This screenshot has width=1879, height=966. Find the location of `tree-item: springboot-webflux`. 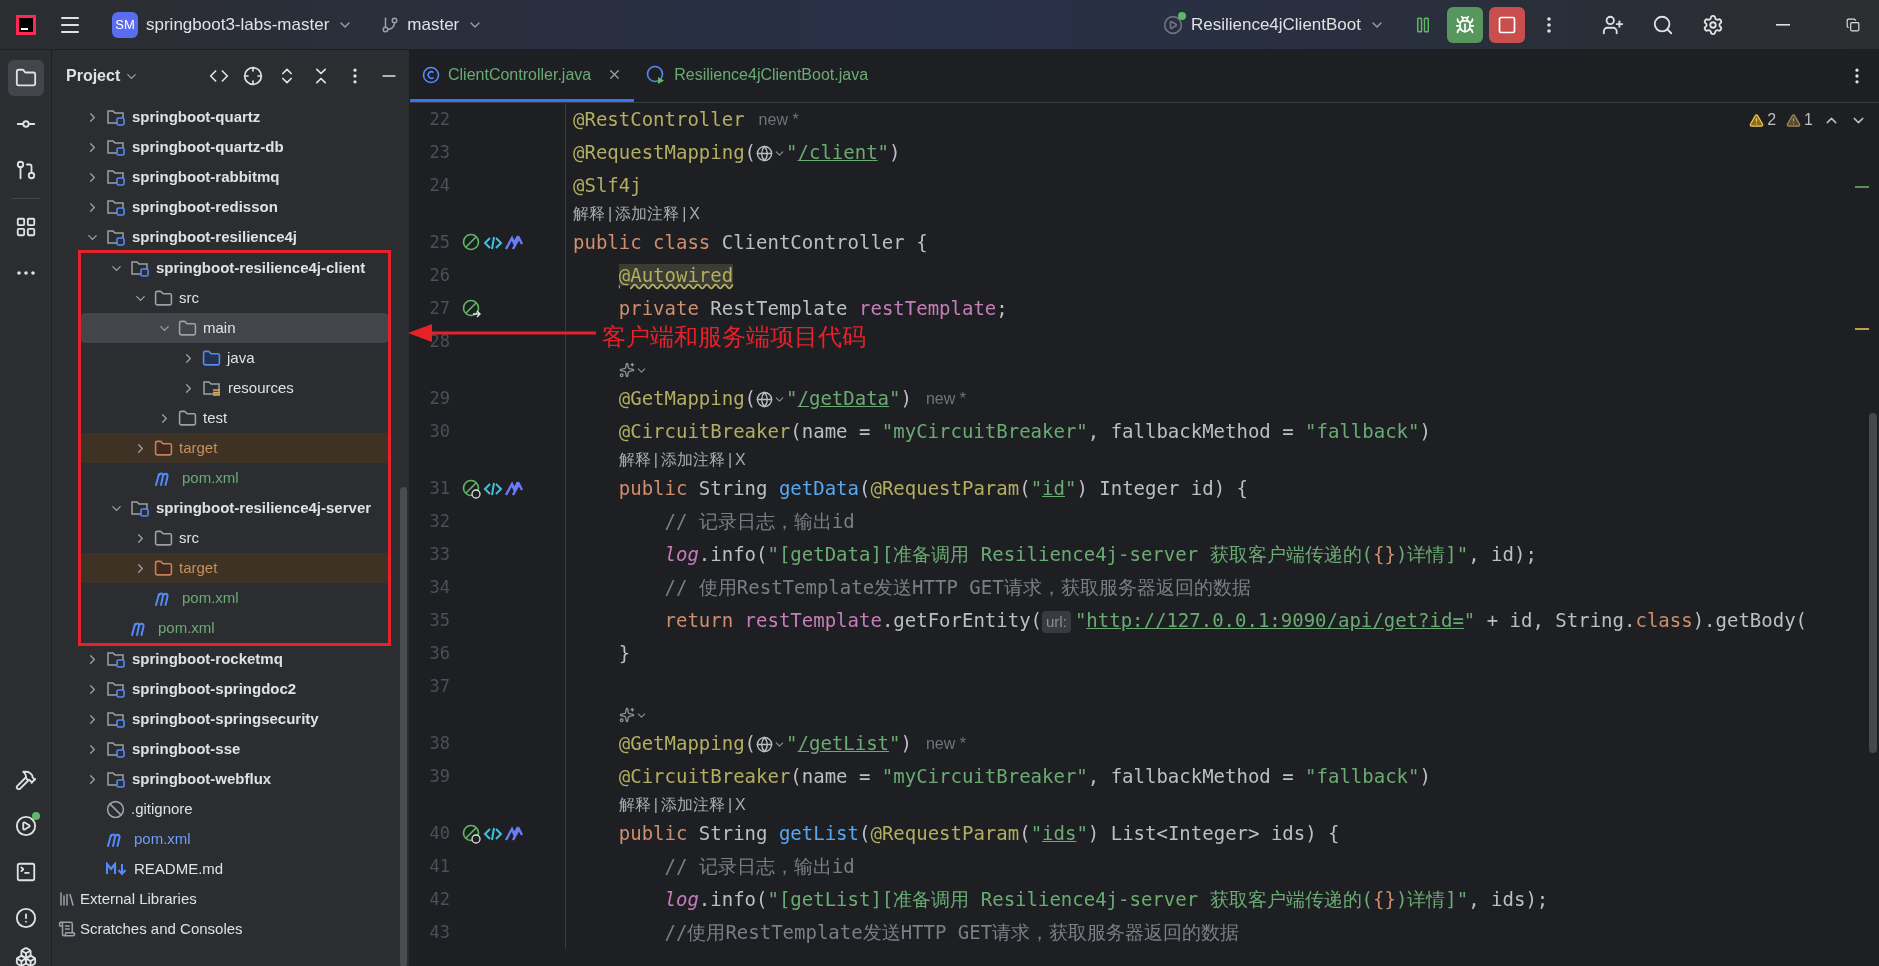

tree-item: springboot-webflux is located at coordinates (223, 779).